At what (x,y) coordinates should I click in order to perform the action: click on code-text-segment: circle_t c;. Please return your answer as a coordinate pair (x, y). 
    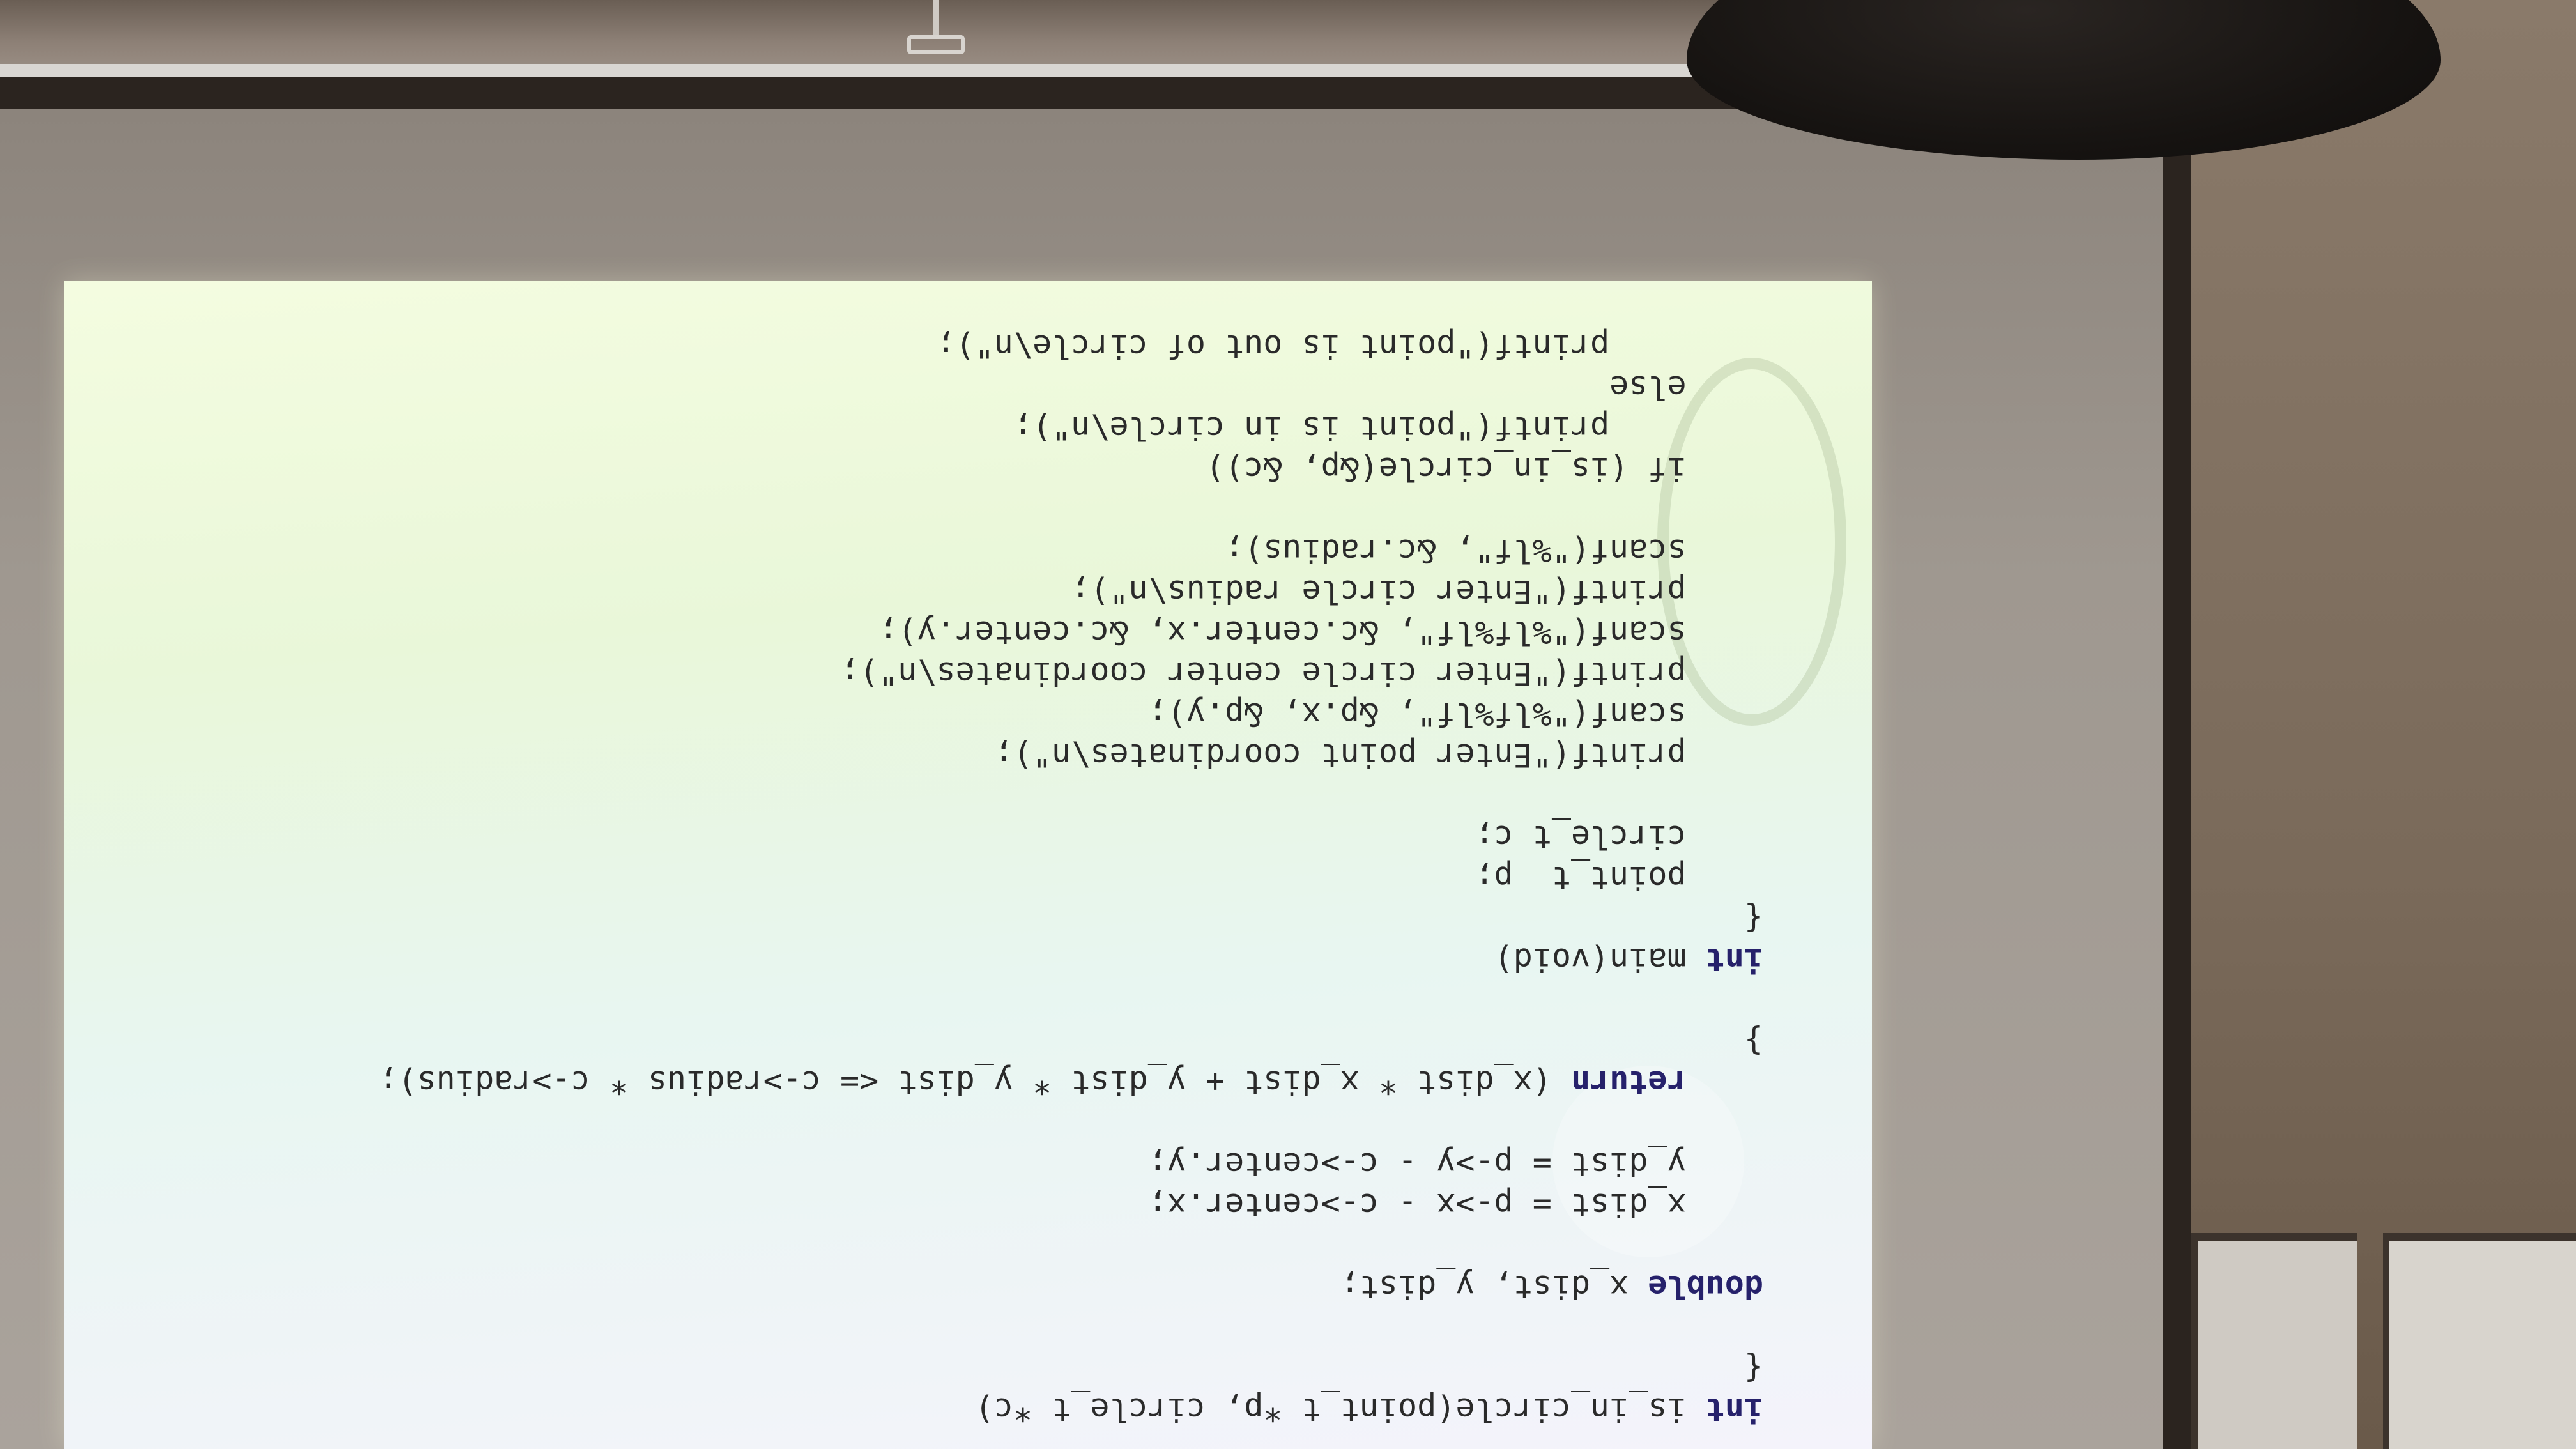
    Looking at the image, I should click on (1619, 836).